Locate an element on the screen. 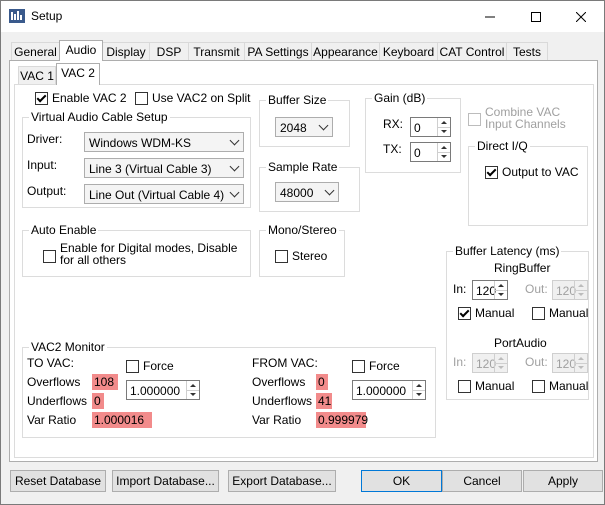 The image size is (605, 505). use-vac2-on-split-checkbox is located at coordinates (141, 98).